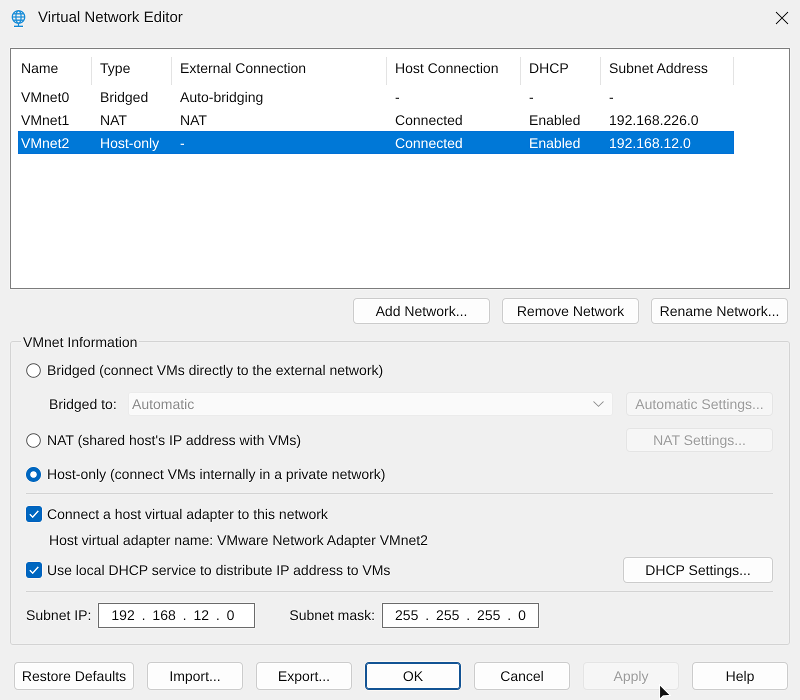 The width and height of the screenshot is (800, 700). What do you see at coordinates (110, 18) in the screenshot?
I see `window-title: Virtual Network Editor` at bounding box center [110, 18].